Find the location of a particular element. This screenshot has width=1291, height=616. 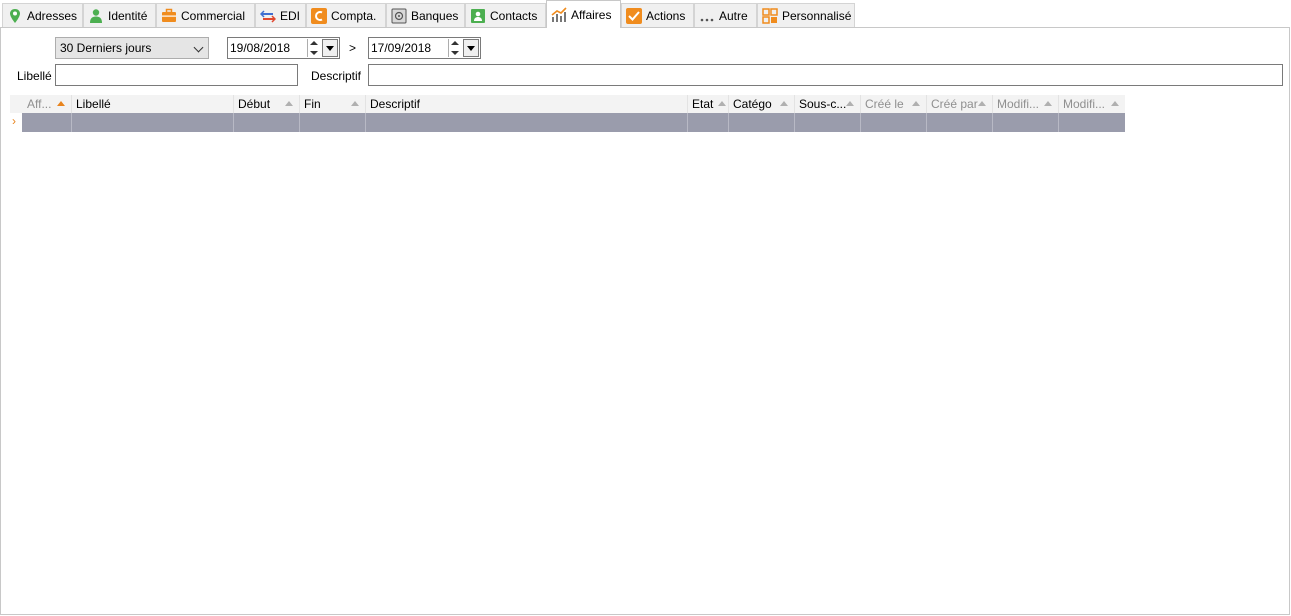

tab-personnalise: Personnalisé is located at coordinates (806, 15).